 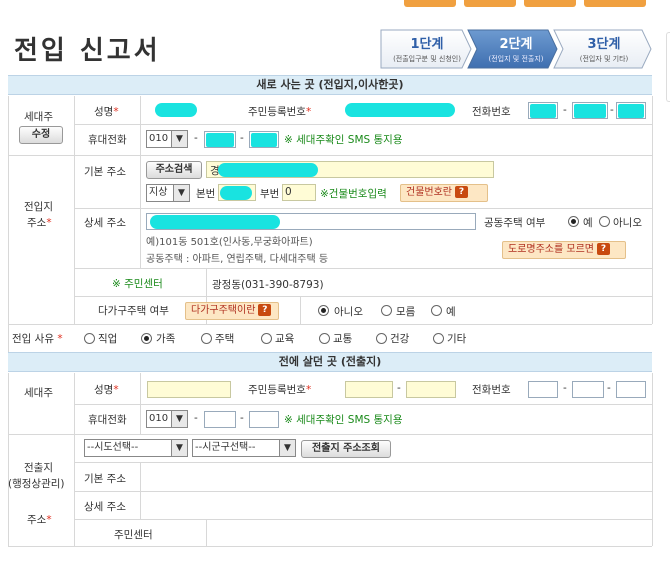 I want to click on new-rrn-label: 주민등록번호*, so click(x=280, y=112).